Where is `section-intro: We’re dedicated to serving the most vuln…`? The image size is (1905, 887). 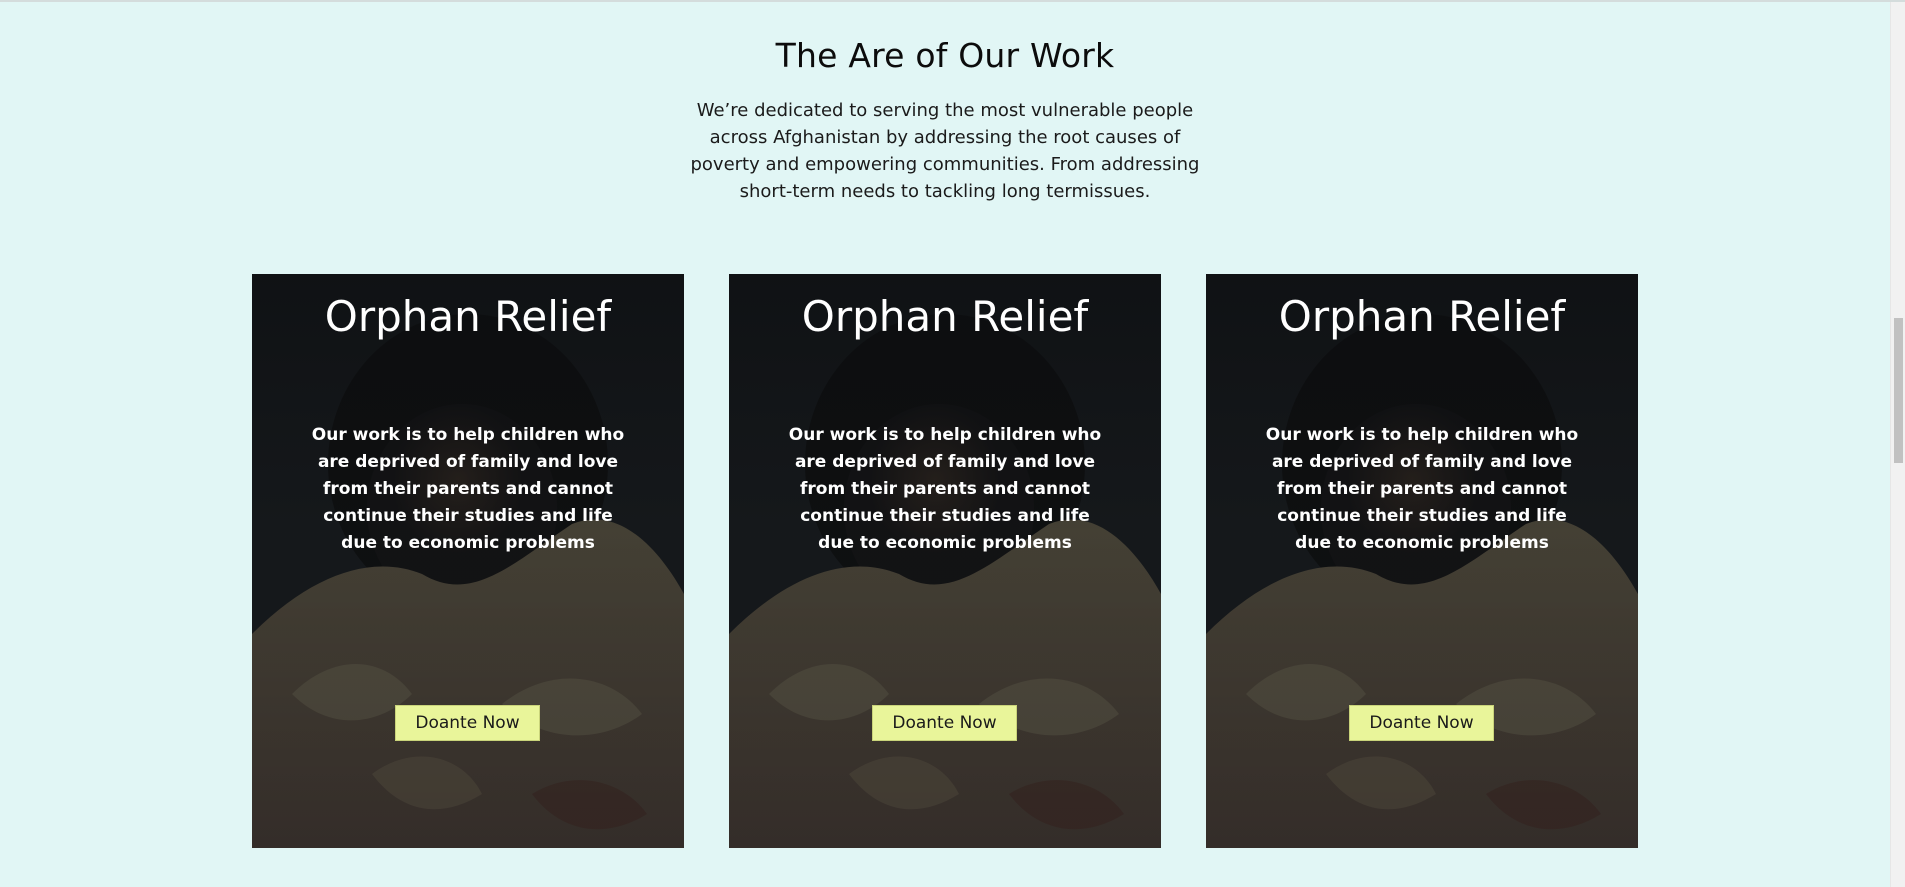
section-intro: We’re dedicated to serving the most vuln… is located at coordinates (945, 151).